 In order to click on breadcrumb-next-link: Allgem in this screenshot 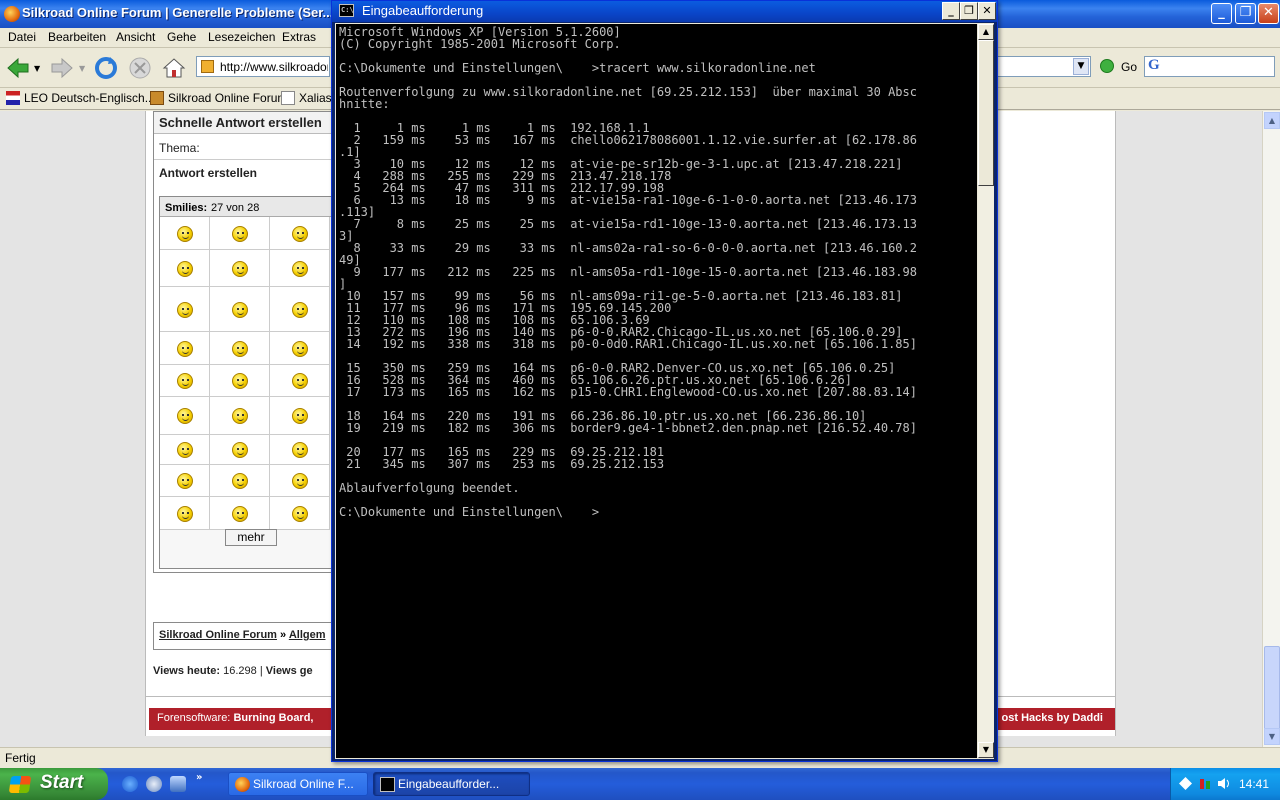, I will do `click(307, 635)`.